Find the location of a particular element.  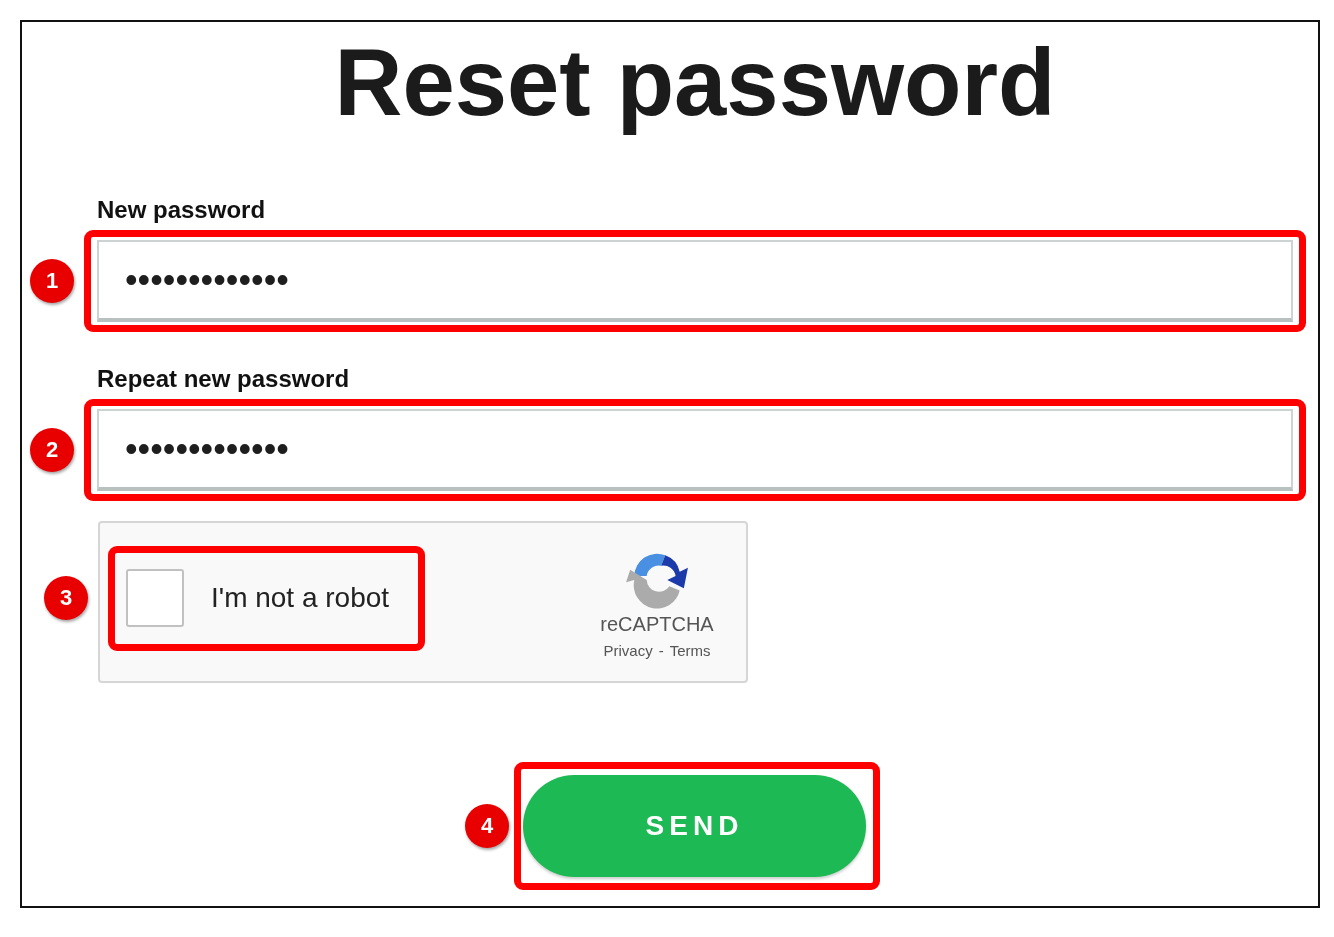

step-number-badge: 3 is located at coordinates (66, 598).